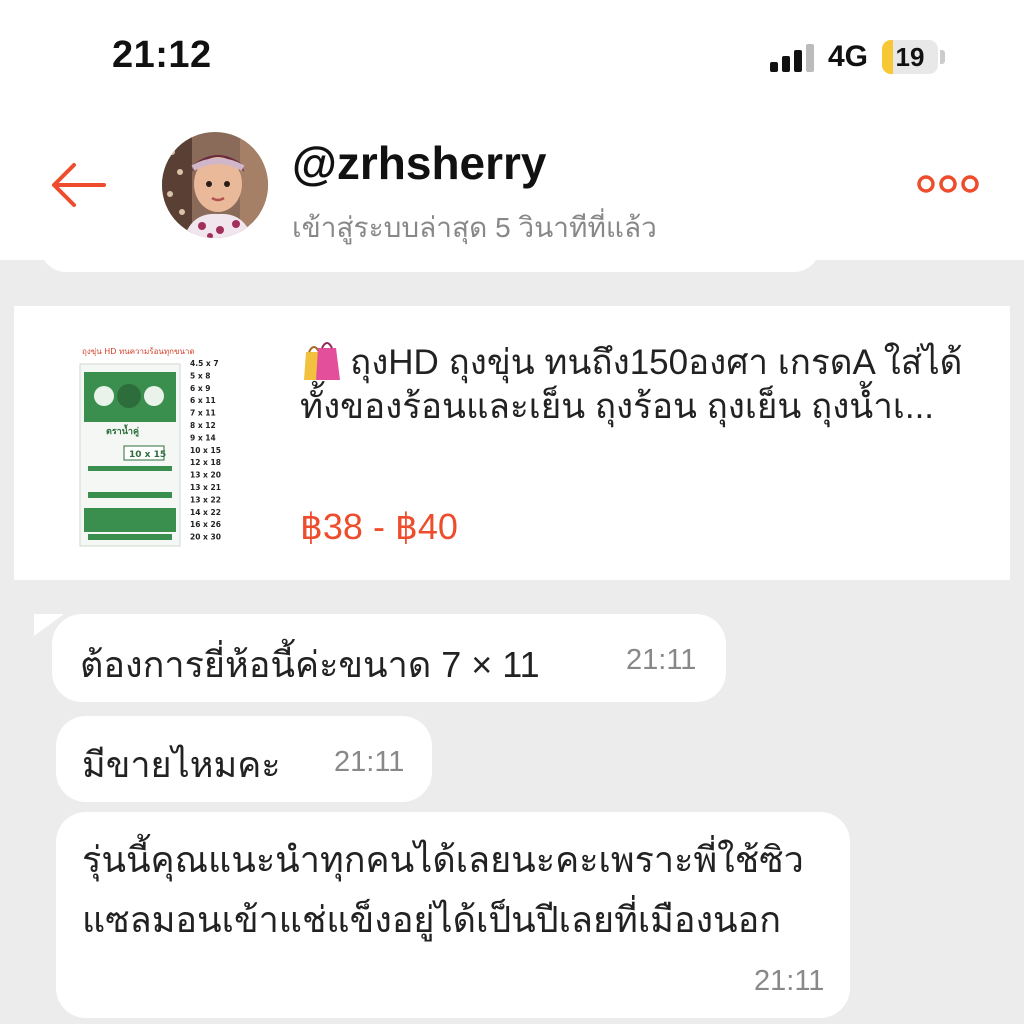 The height and width of the screenshot is (1024, 1024). I want to click on product-size-label: 14 x 22, so click(205, 512).